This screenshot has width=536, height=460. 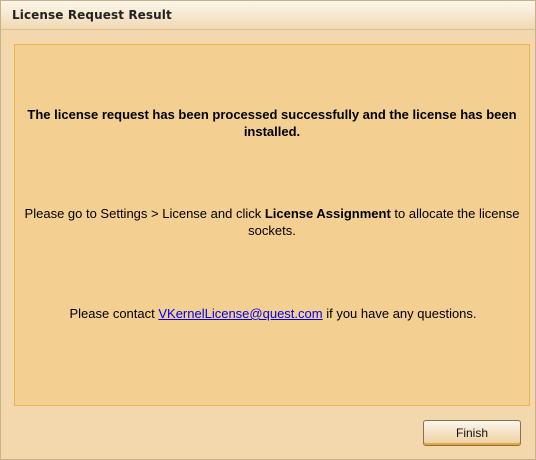 What do you see at coordinates (240, 313) in the screenshot?
I see `license-email-link: VKernelLicense@quest.com` at bounding box center [240, 313].